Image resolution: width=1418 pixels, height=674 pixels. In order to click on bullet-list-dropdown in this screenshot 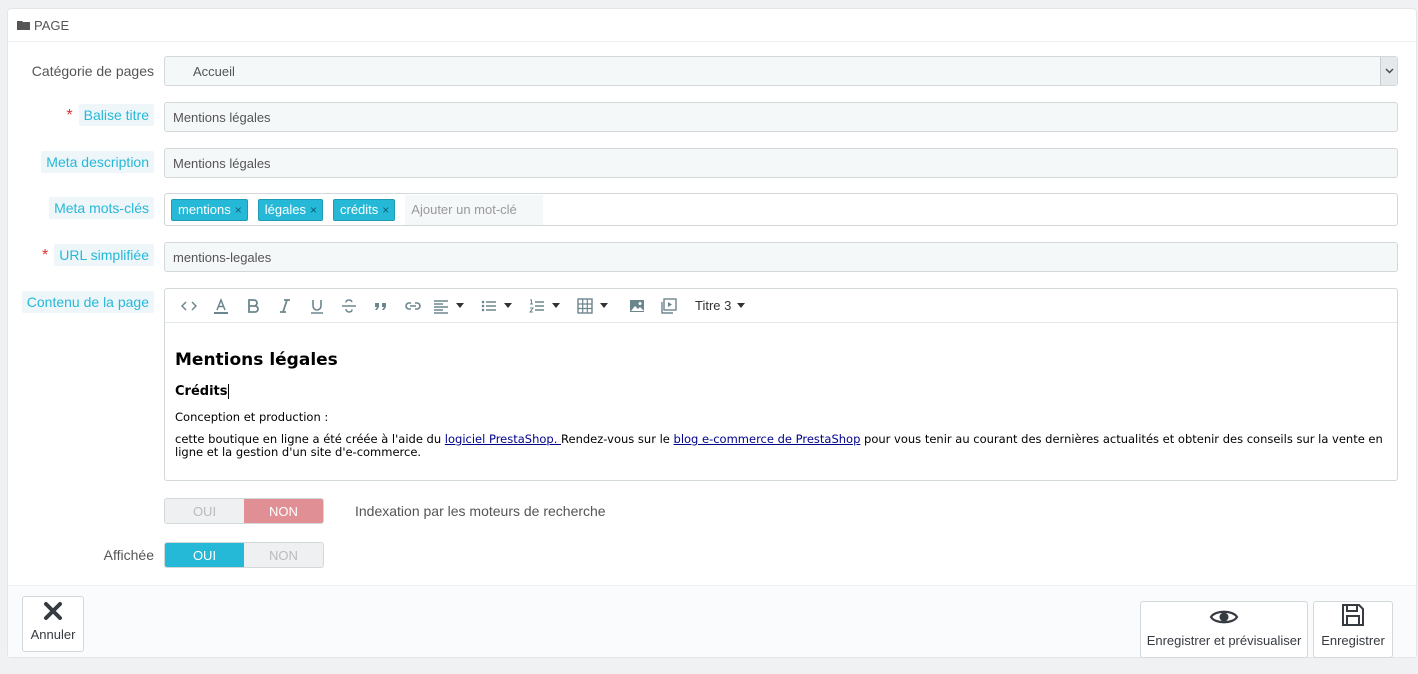, I will do `click(501, 306)`.